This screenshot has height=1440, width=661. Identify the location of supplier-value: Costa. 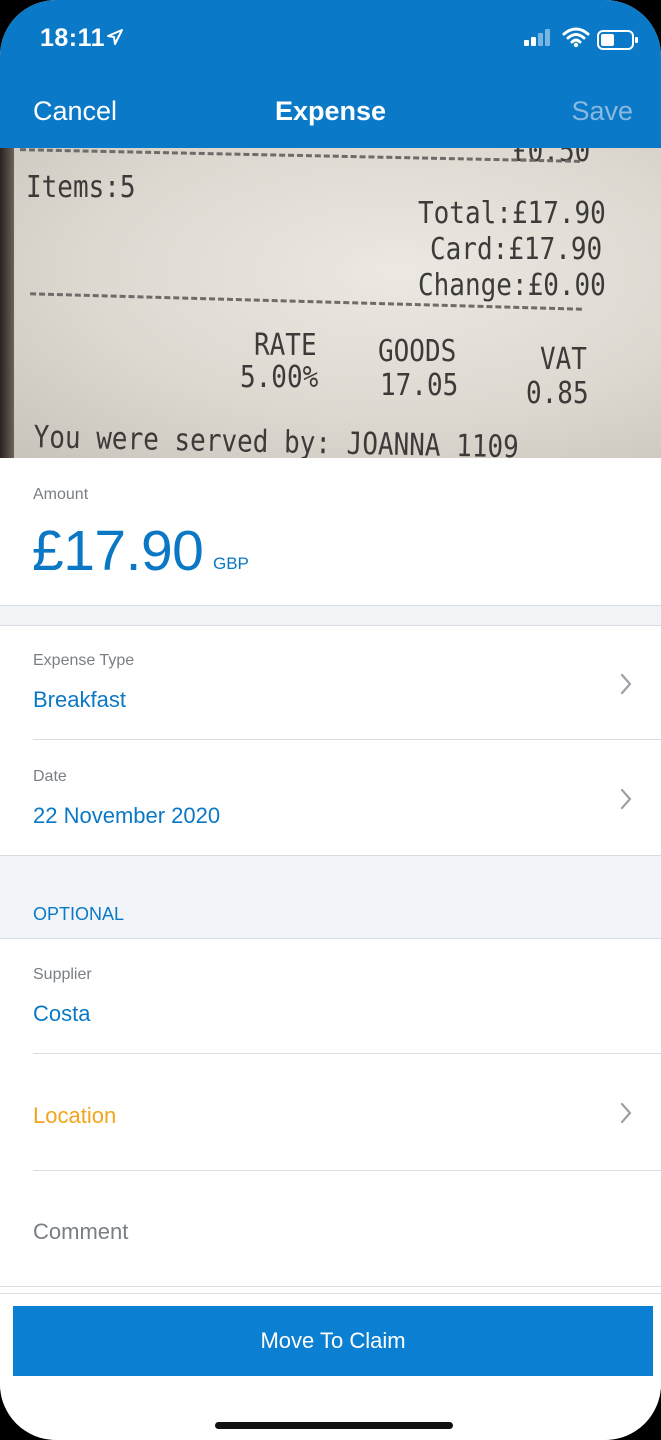
(62, 1013).